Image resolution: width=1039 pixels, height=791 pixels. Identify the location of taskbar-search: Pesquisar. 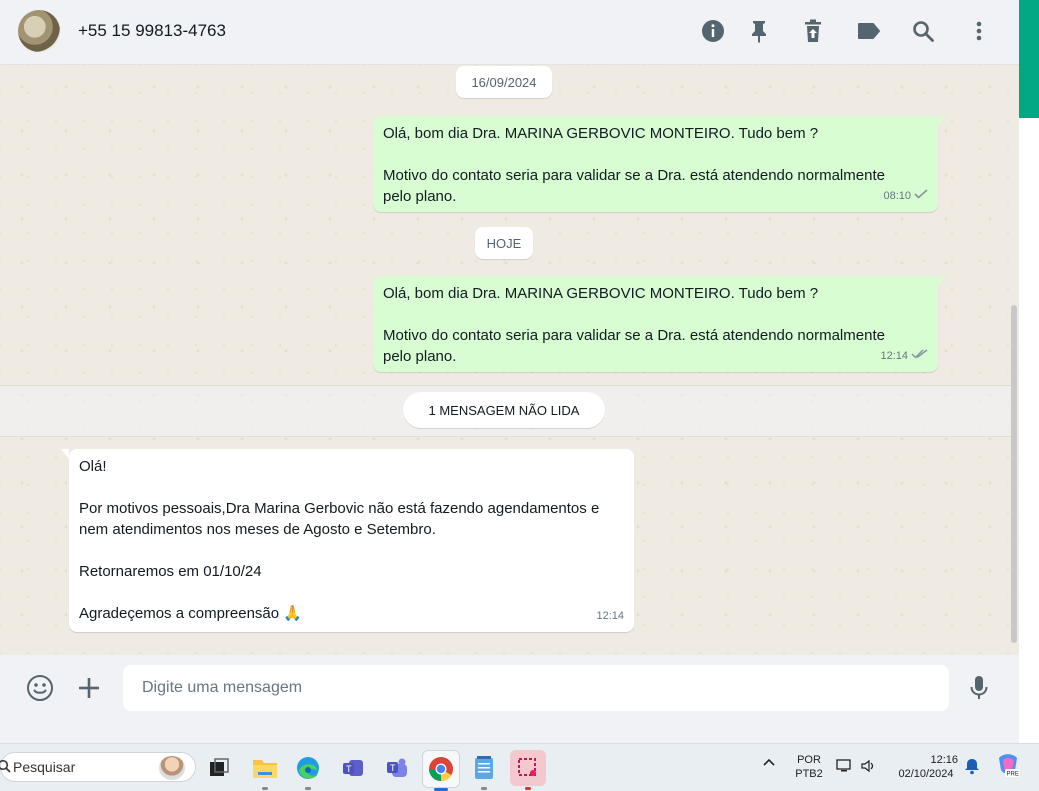
(98, 767).